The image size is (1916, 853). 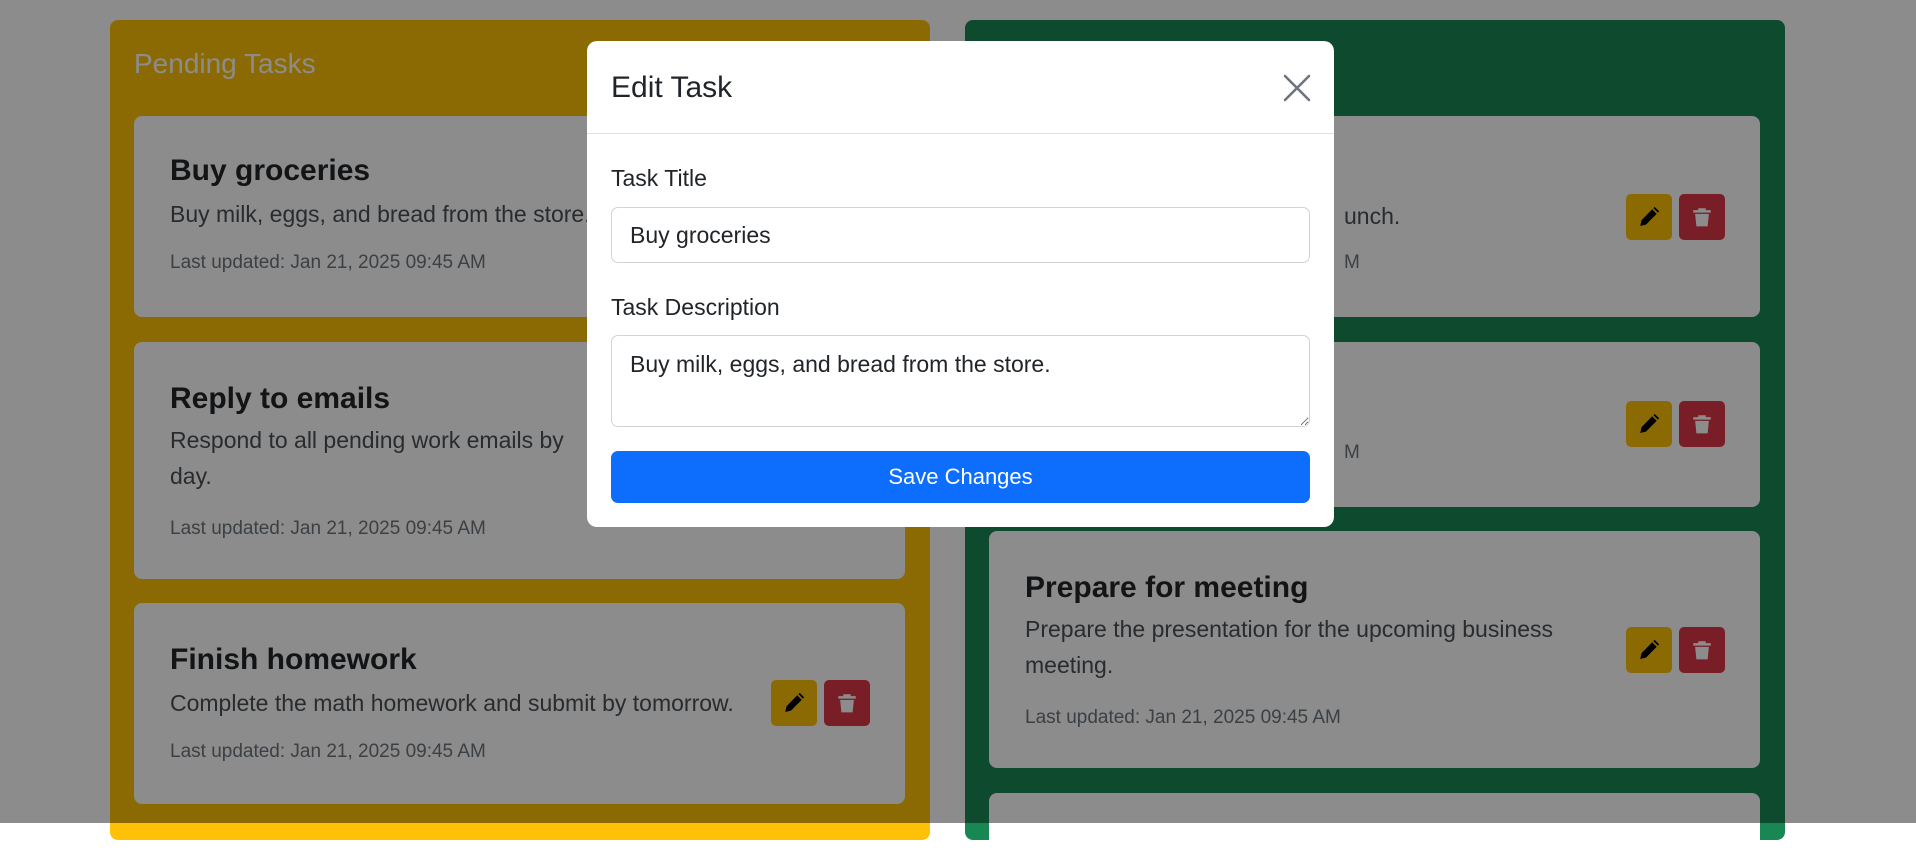 What do you see at coordinates (960, 235) in the screenshot?
I see `task-title-input` at bounding box center [960, 235].